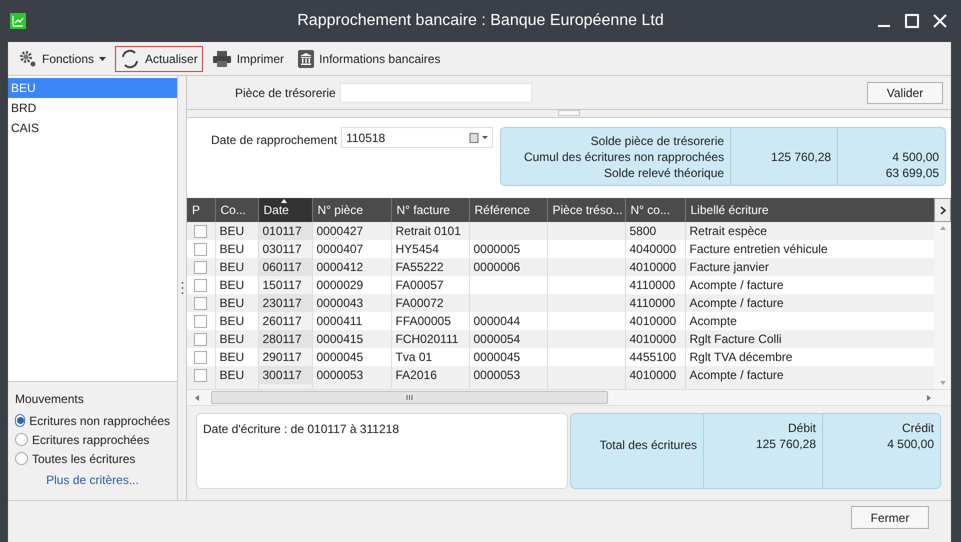 The image size is (961, 542). I want to click on table-cell: 260117, so click(285, 321).